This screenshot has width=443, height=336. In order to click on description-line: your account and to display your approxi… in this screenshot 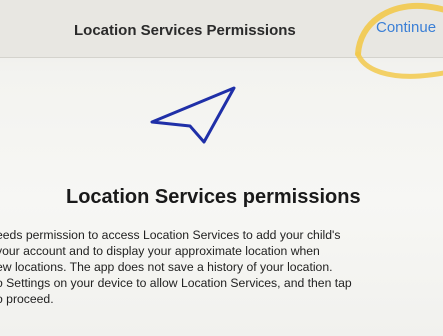, I will do `click(160, 251)`.